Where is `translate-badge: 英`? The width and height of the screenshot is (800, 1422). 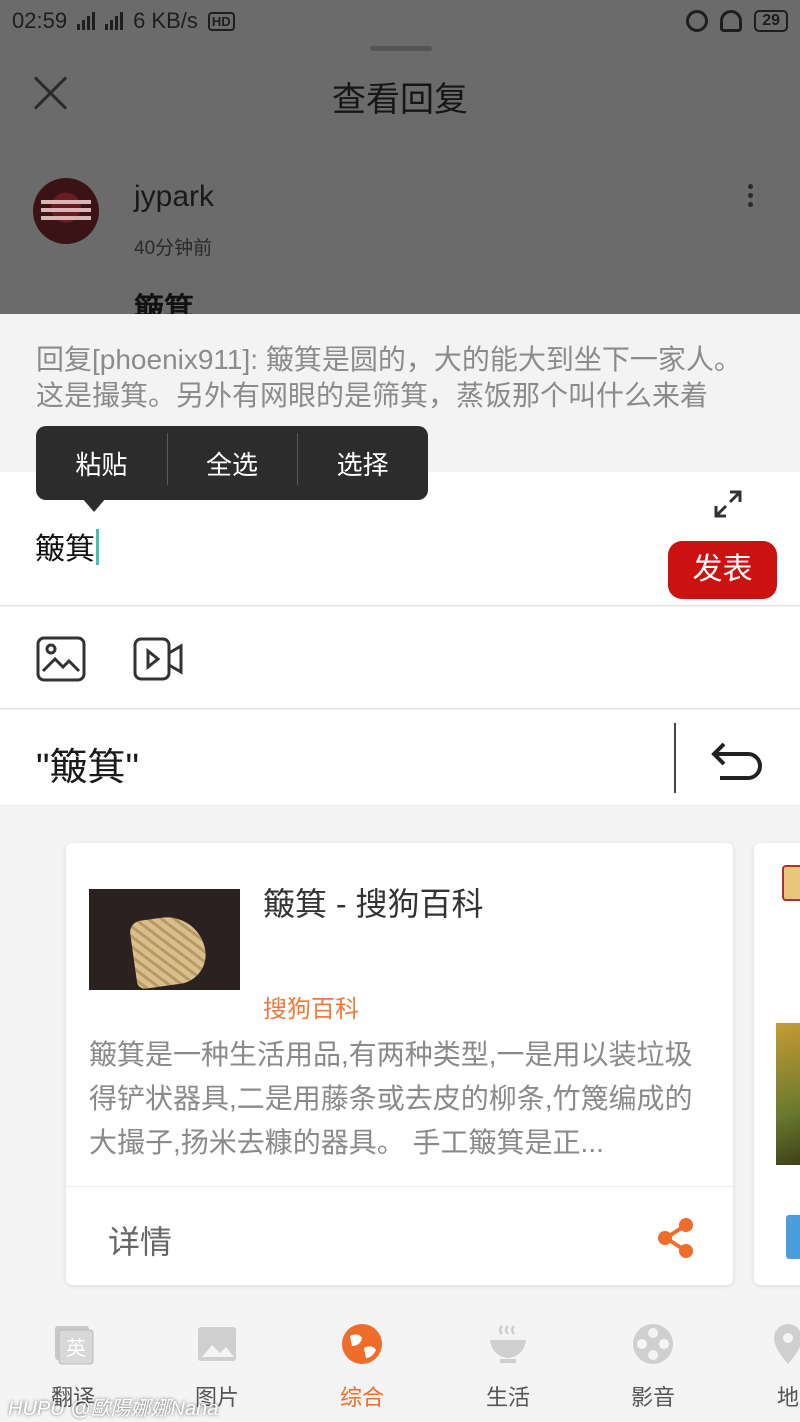 translate-badge: 英 is located at coordinates (76, 1348).